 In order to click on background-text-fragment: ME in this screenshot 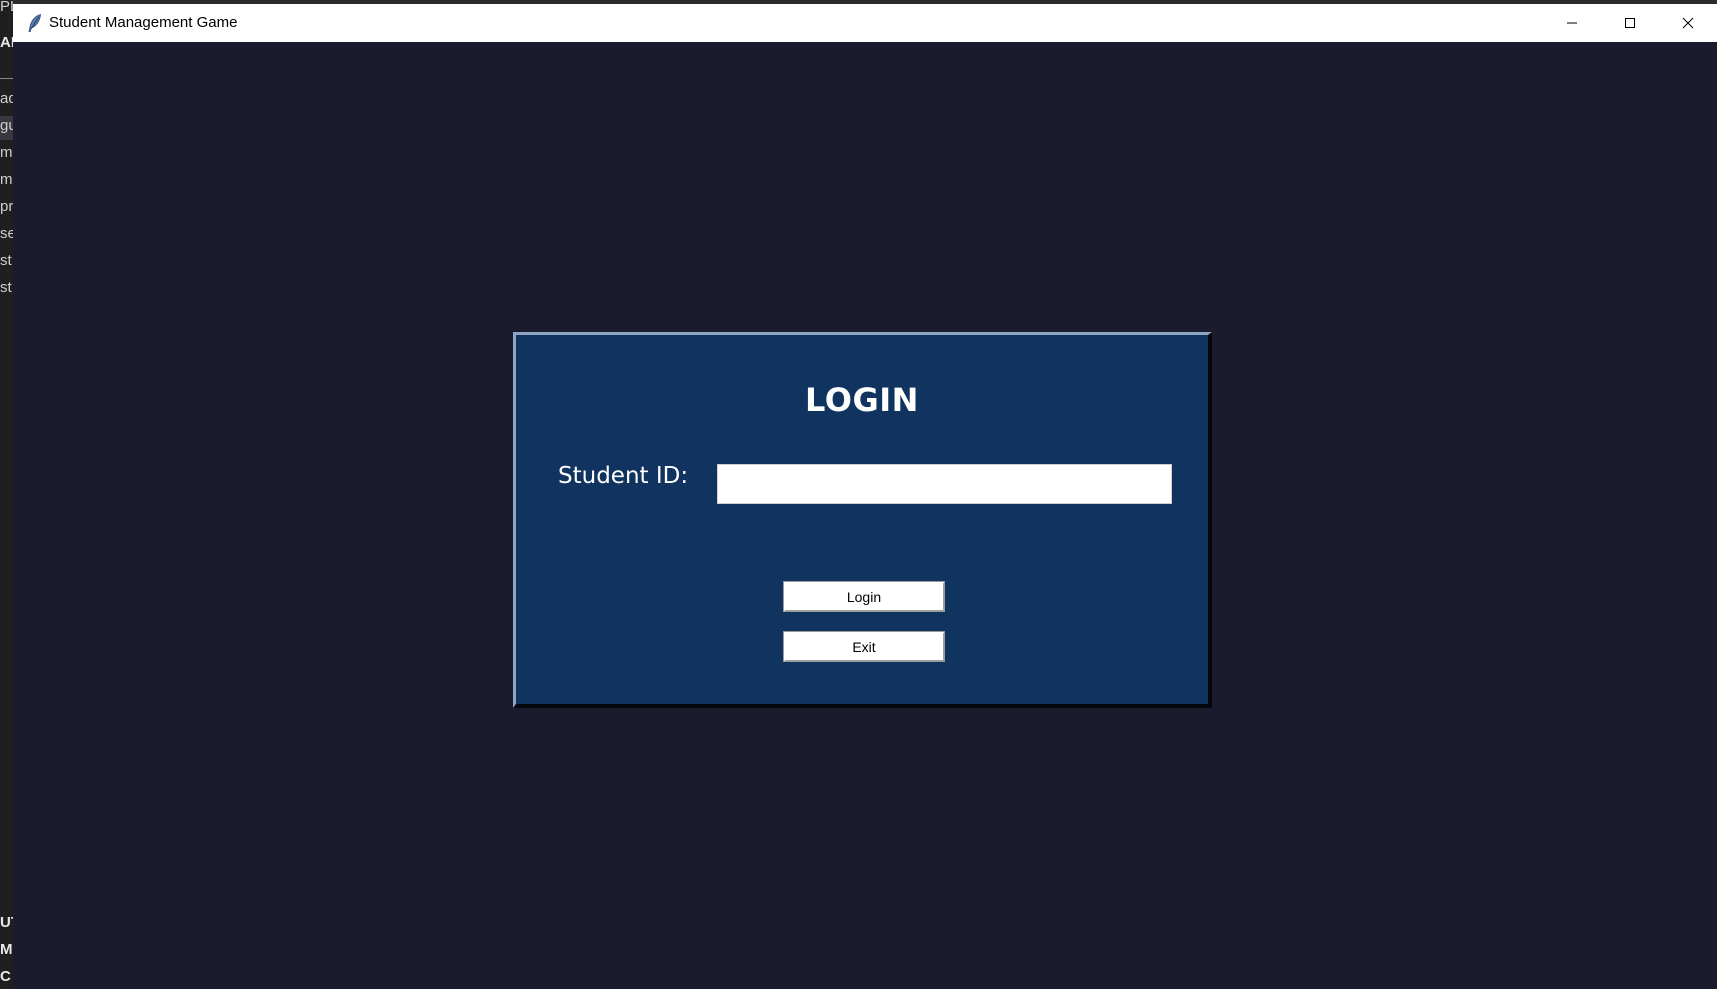, I will do `click(6, 949)`.